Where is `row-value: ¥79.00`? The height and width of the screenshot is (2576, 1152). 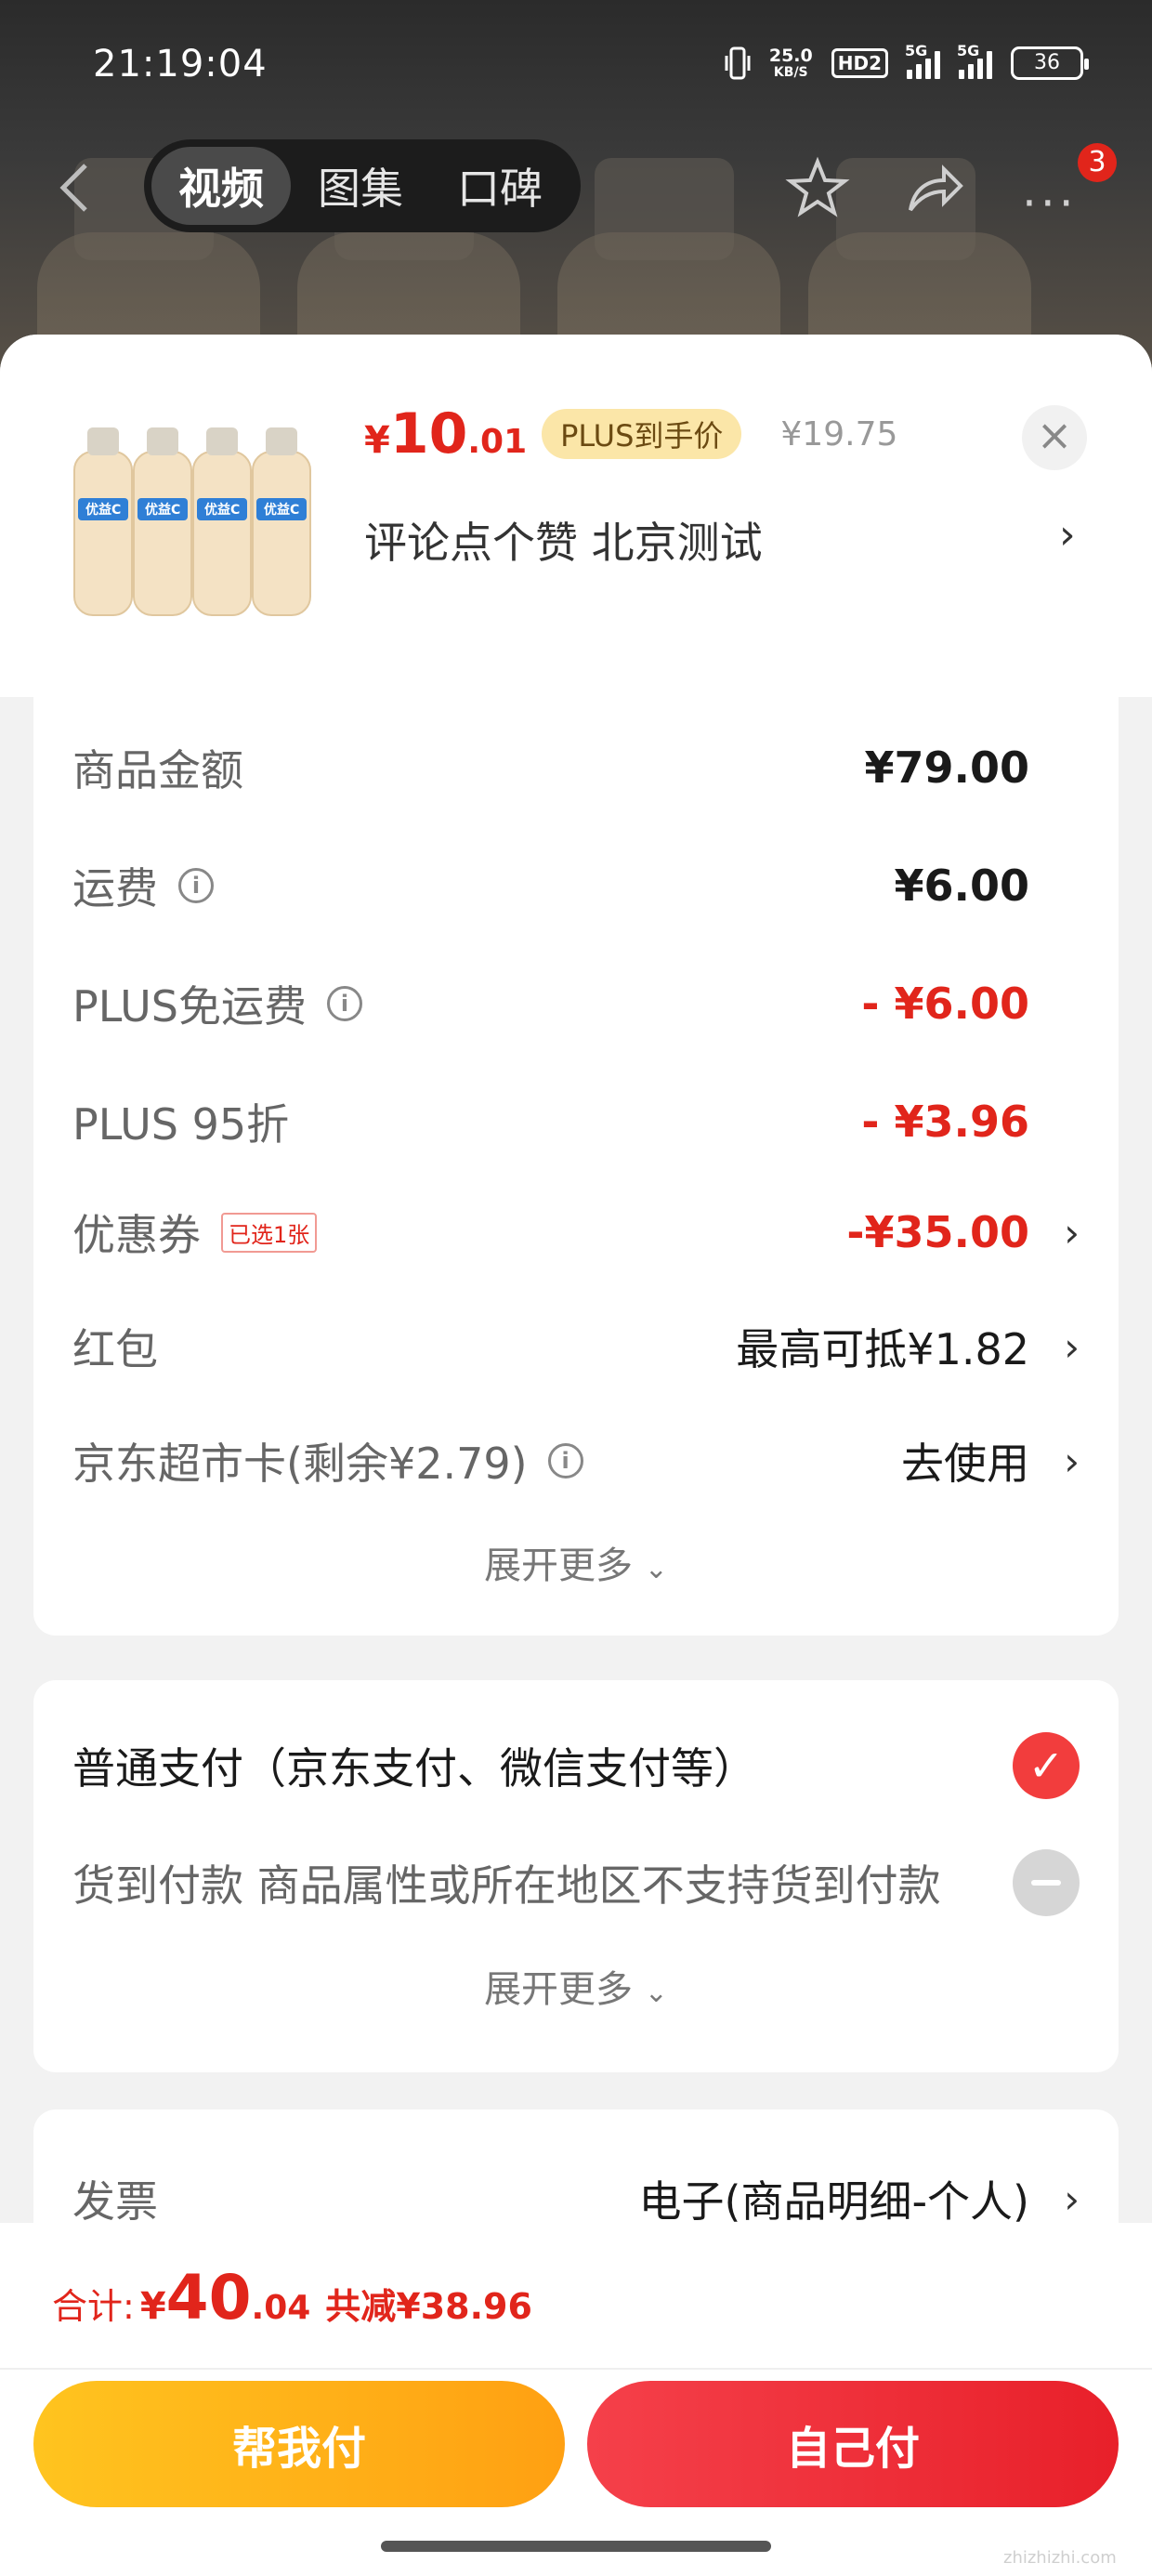 row-value: ¥79.00 is located at coordinates (946, 768).